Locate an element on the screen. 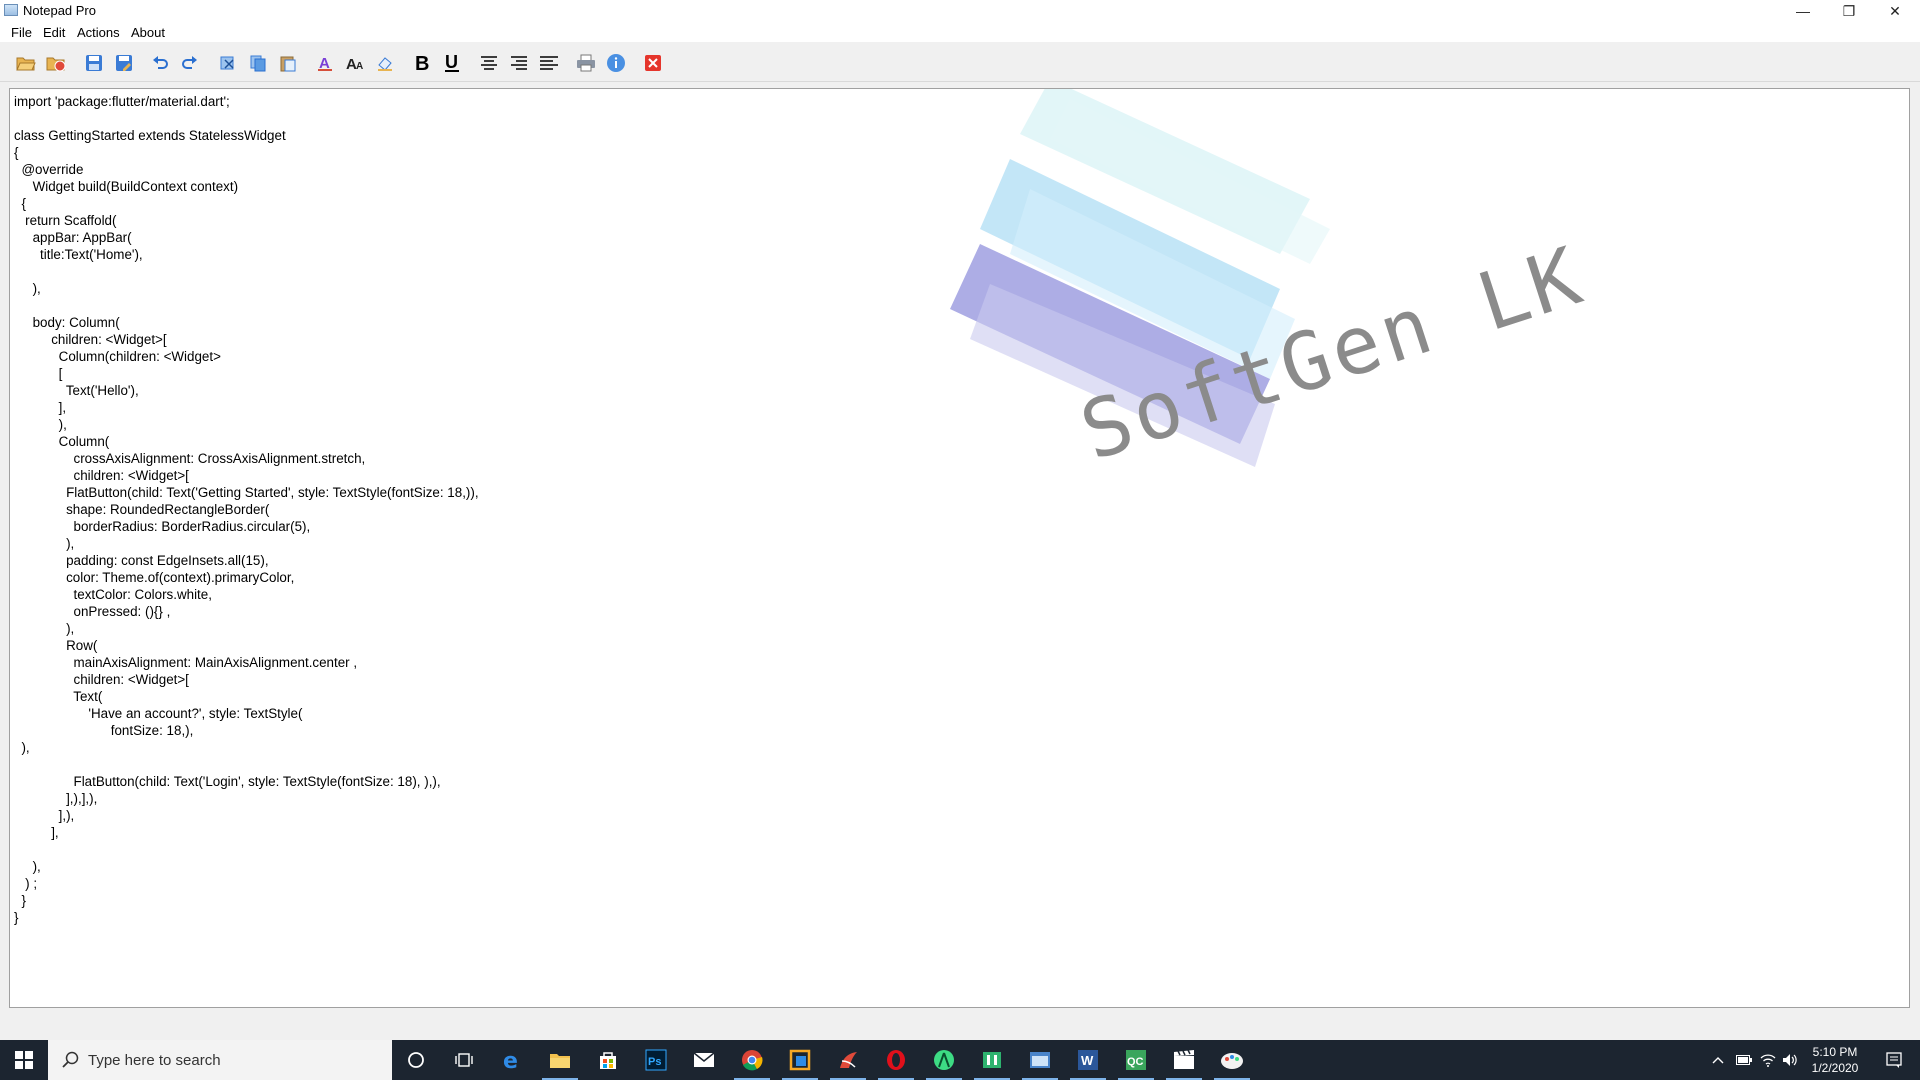 Image resolution: width=1920 pixels, height=1080 pixels. cortana-icon is located at coordinates (416, 1060).